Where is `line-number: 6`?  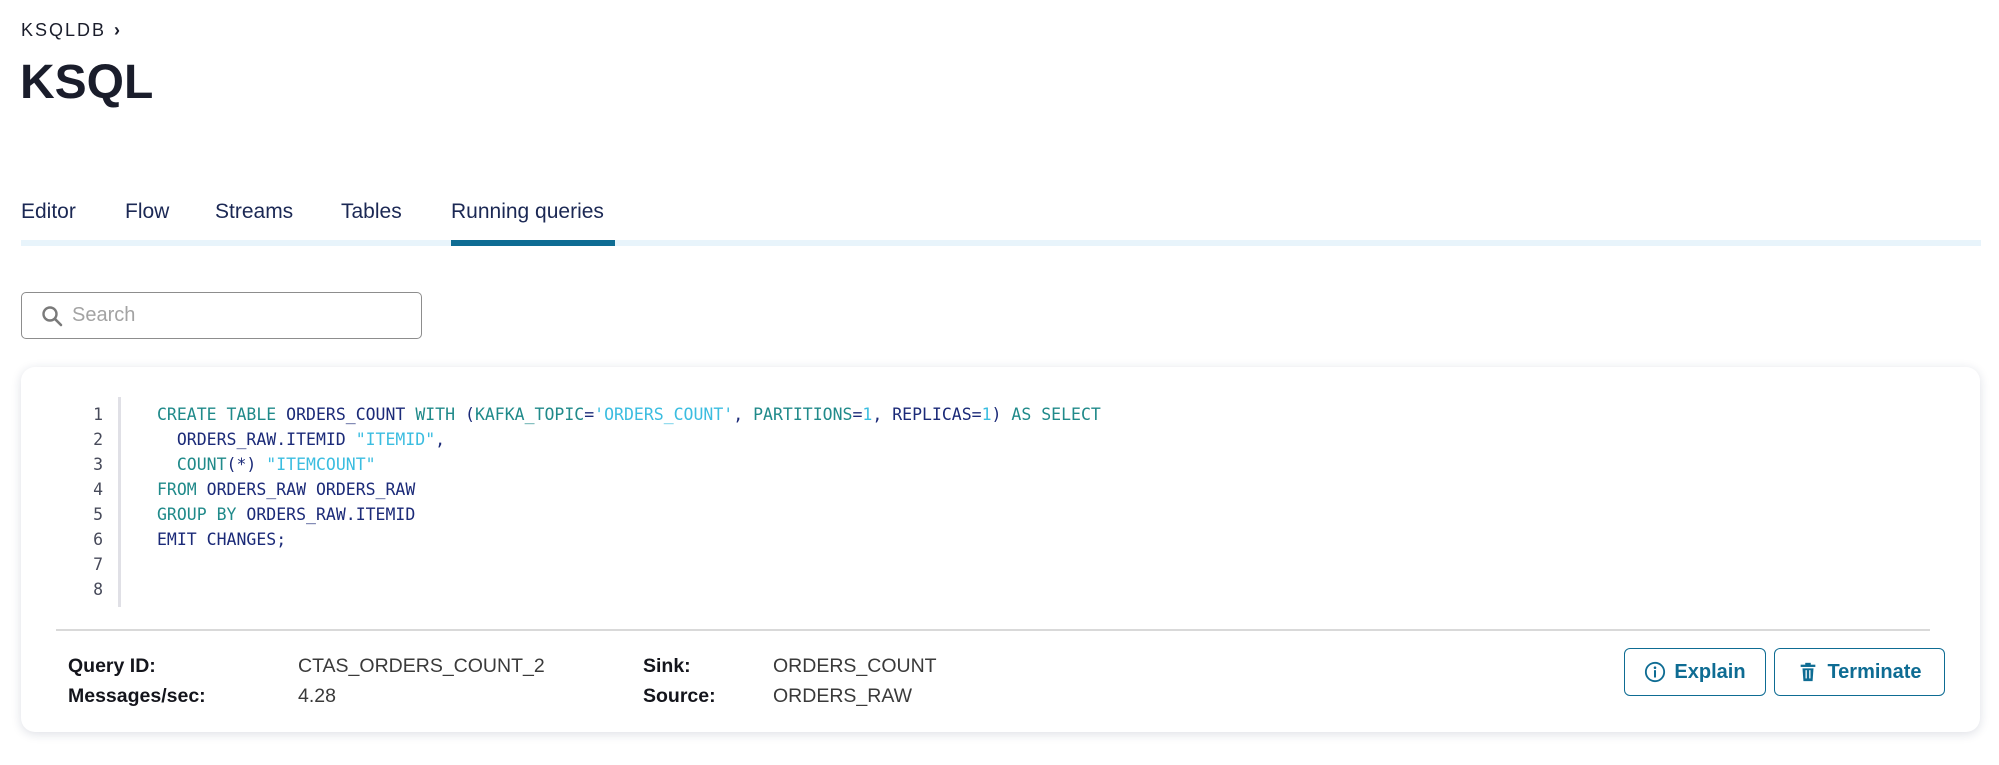
line-number: 6 is located at coordinates (98, 539).